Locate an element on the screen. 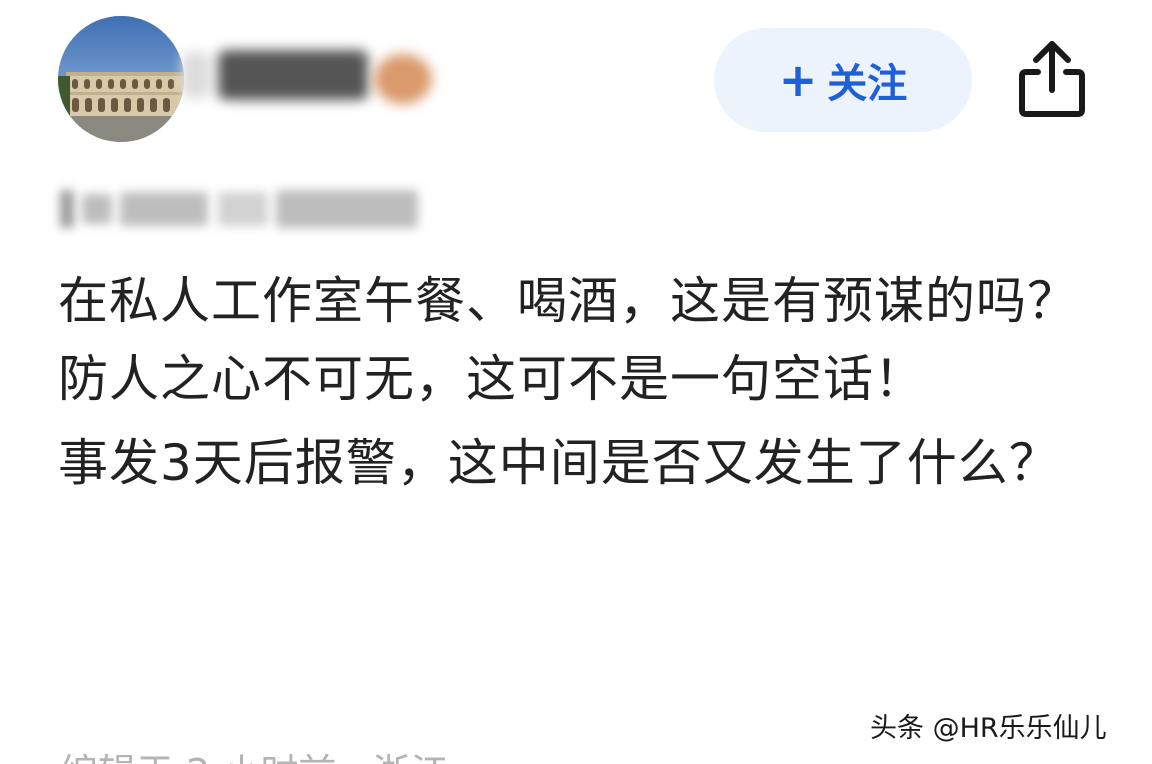 Image resolution: width=1152 pixels, height=764 pixels. post-paragraph: 事发3天后报警，这中间是否又发生了什么？ is located at coordinates (559, 463).